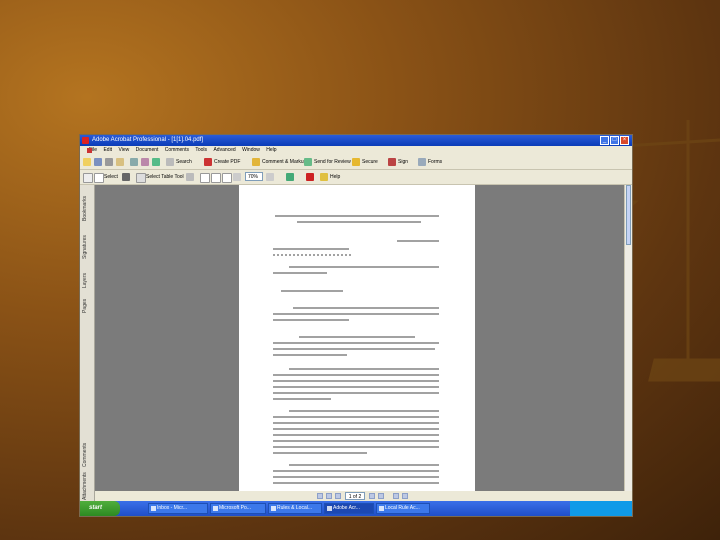 The width and height of the screenshot is (720, 540). I want to click on help-icon, so click(324, 177).